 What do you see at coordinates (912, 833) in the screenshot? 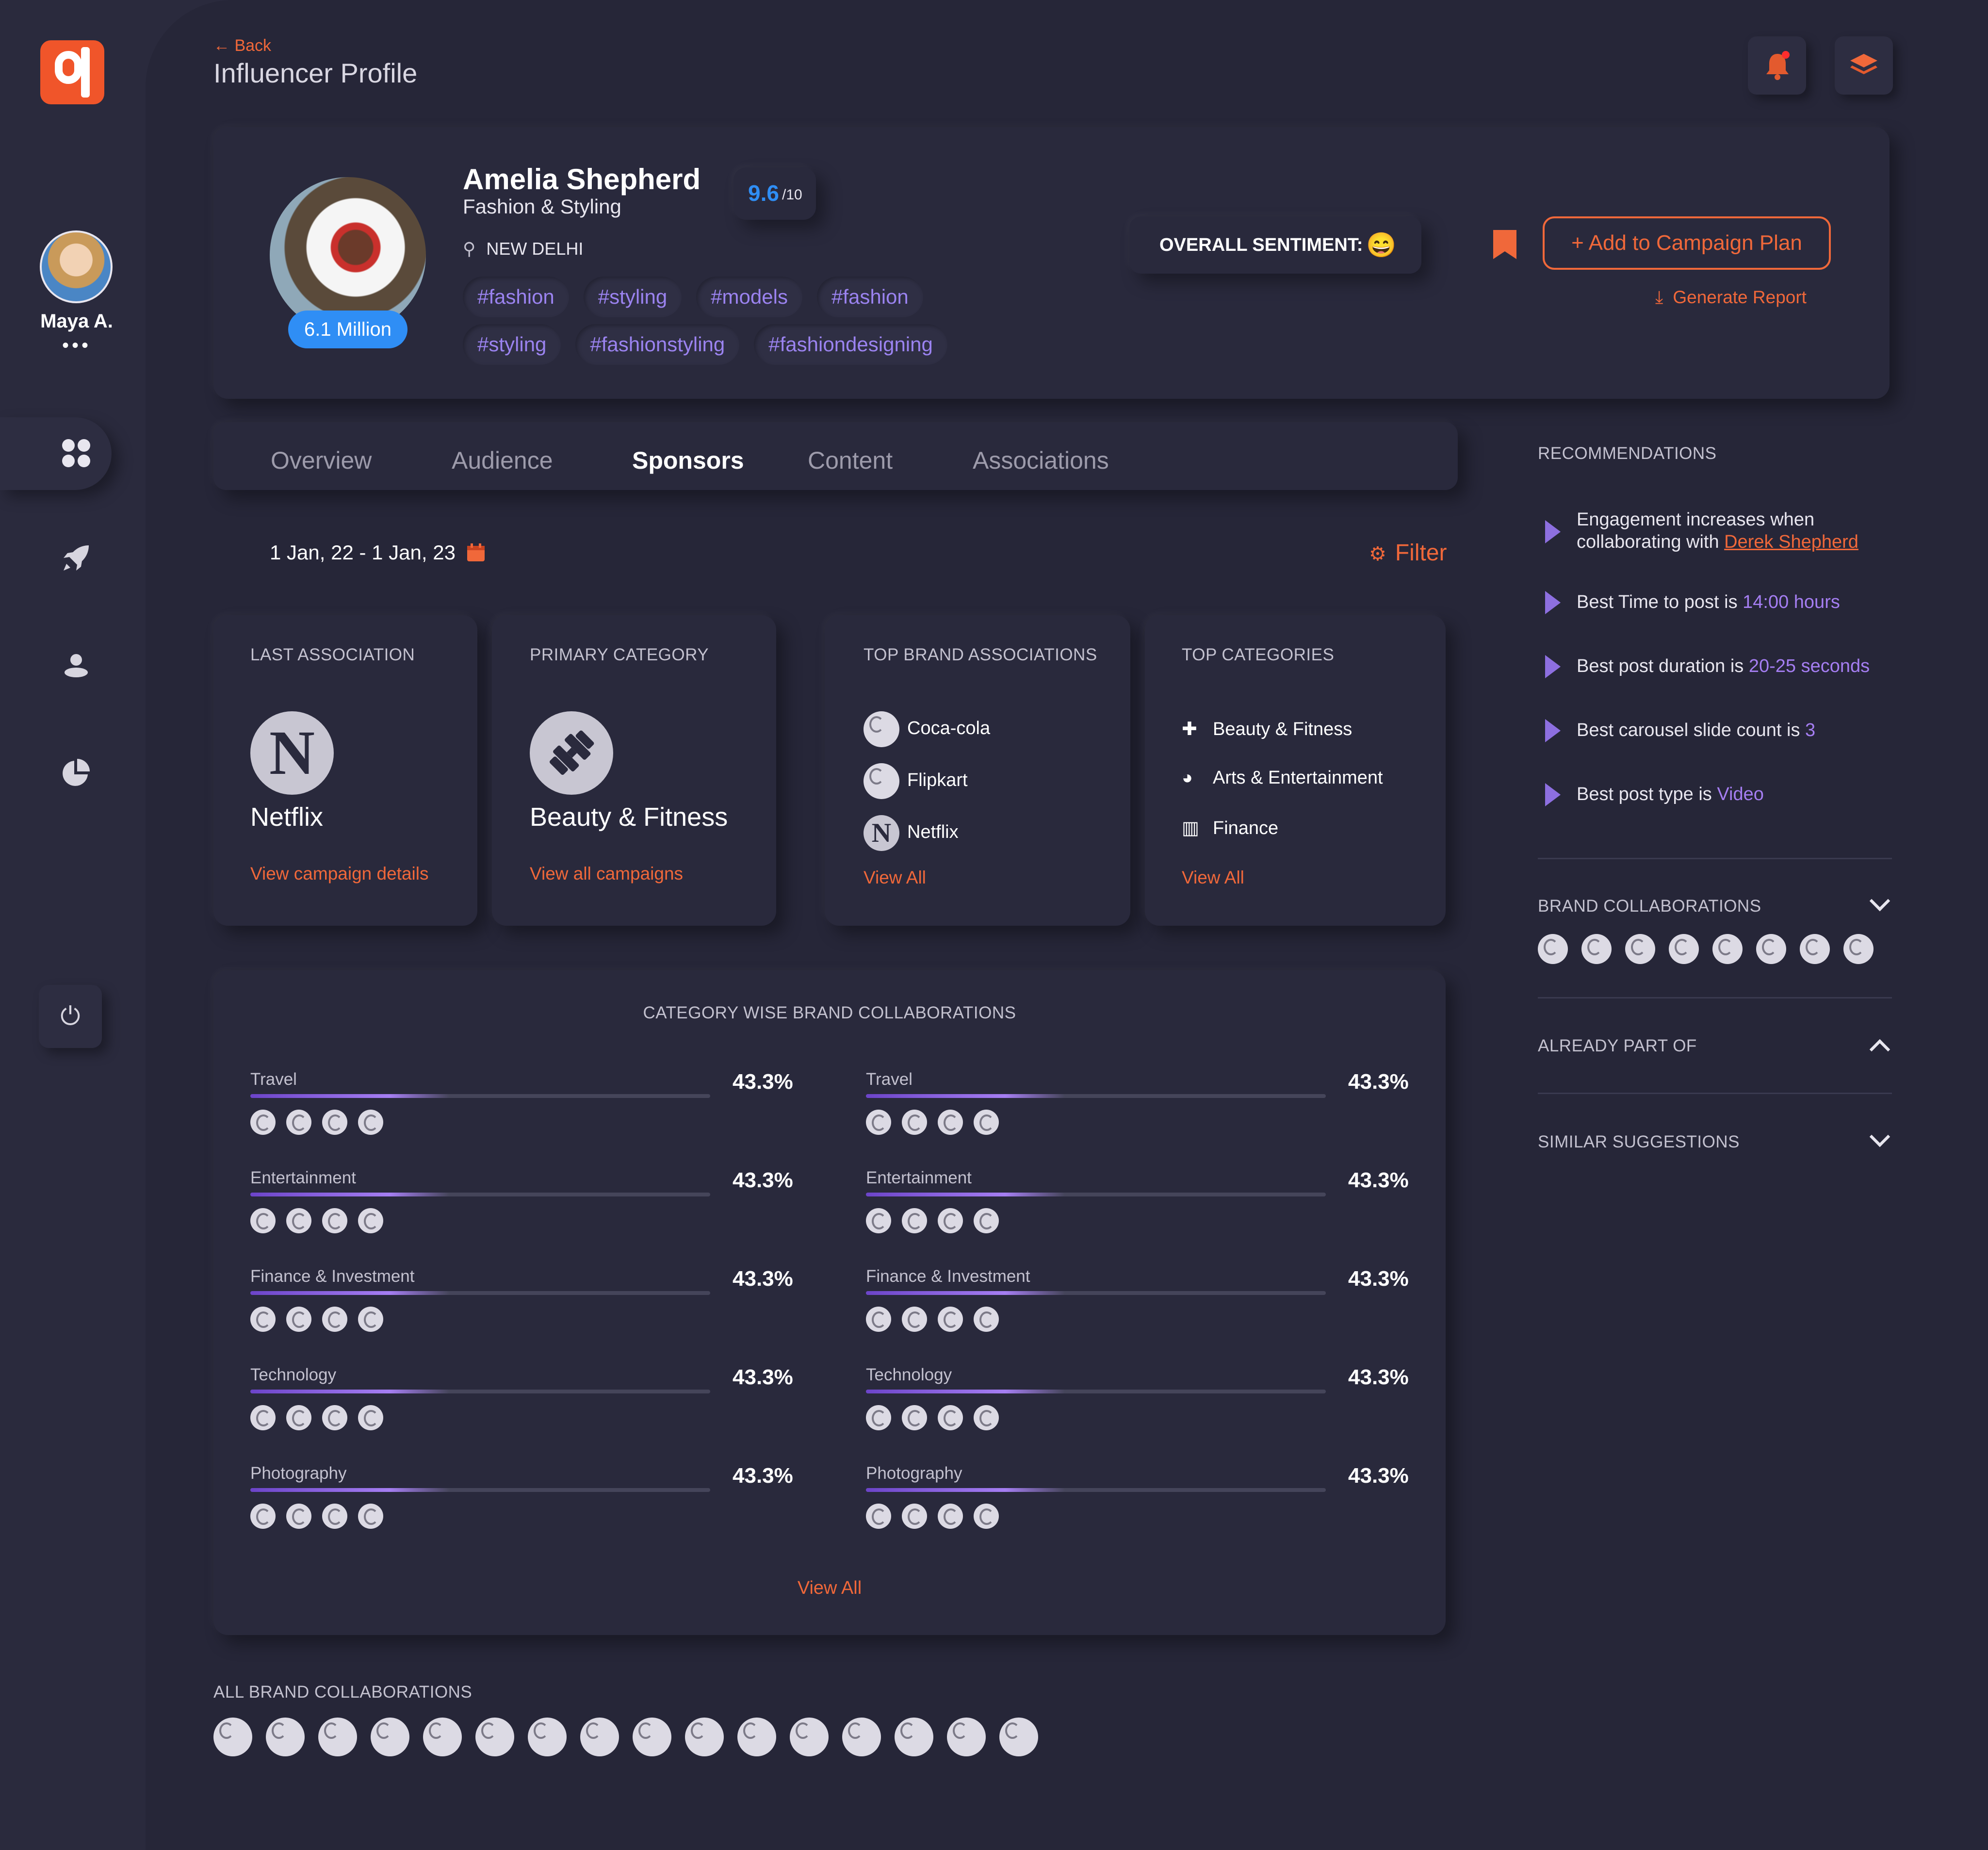
I see `brand-item: N Netflix` at bounding box center [912, 833].